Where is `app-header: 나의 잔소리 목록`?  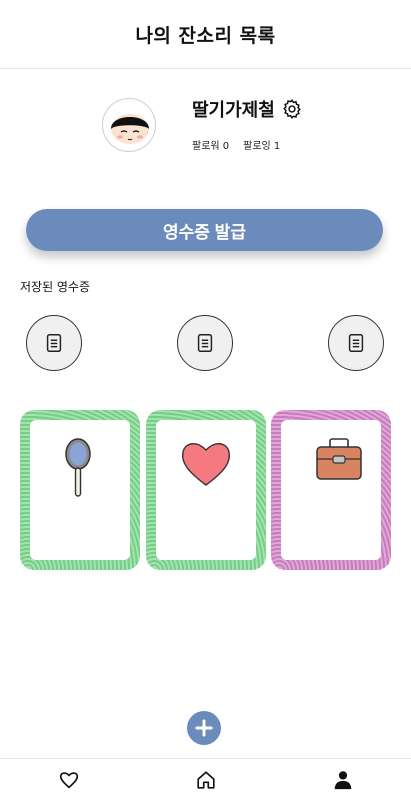
app-header: 나의 잔소리 목록 is located at coordinates (205, 34).